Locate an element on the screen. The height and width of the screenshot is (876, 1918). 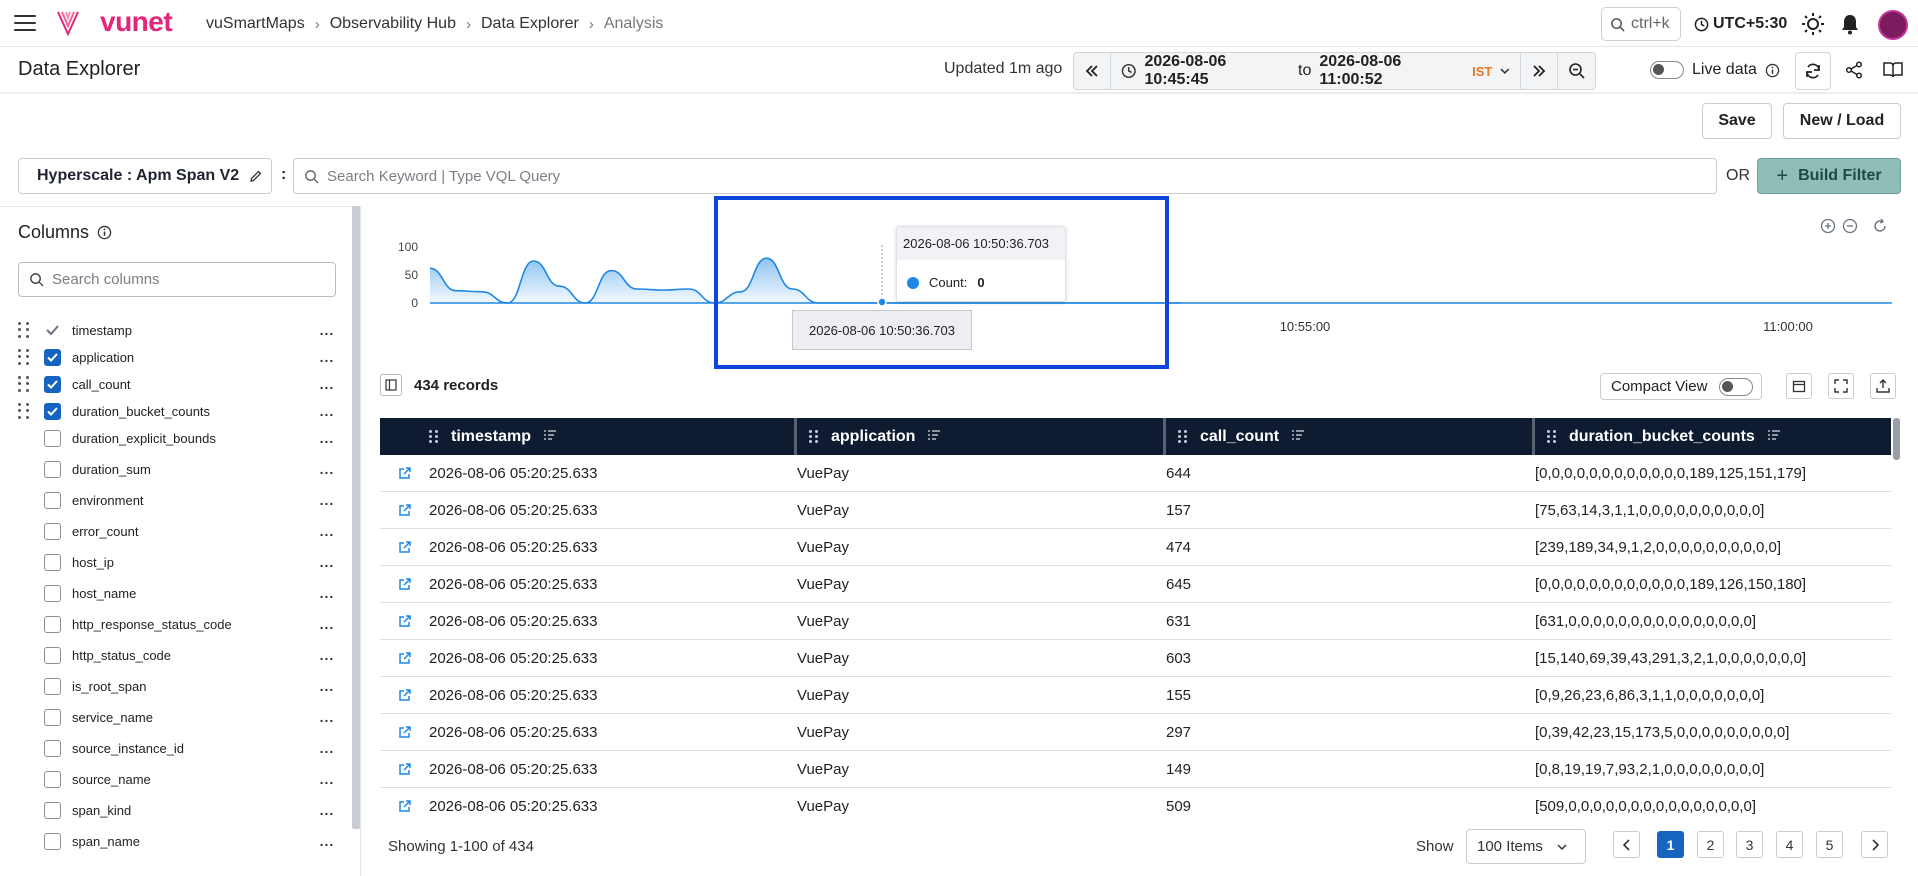
breadcrumb-item: Data Explorer is located at coordinates (530, 24).